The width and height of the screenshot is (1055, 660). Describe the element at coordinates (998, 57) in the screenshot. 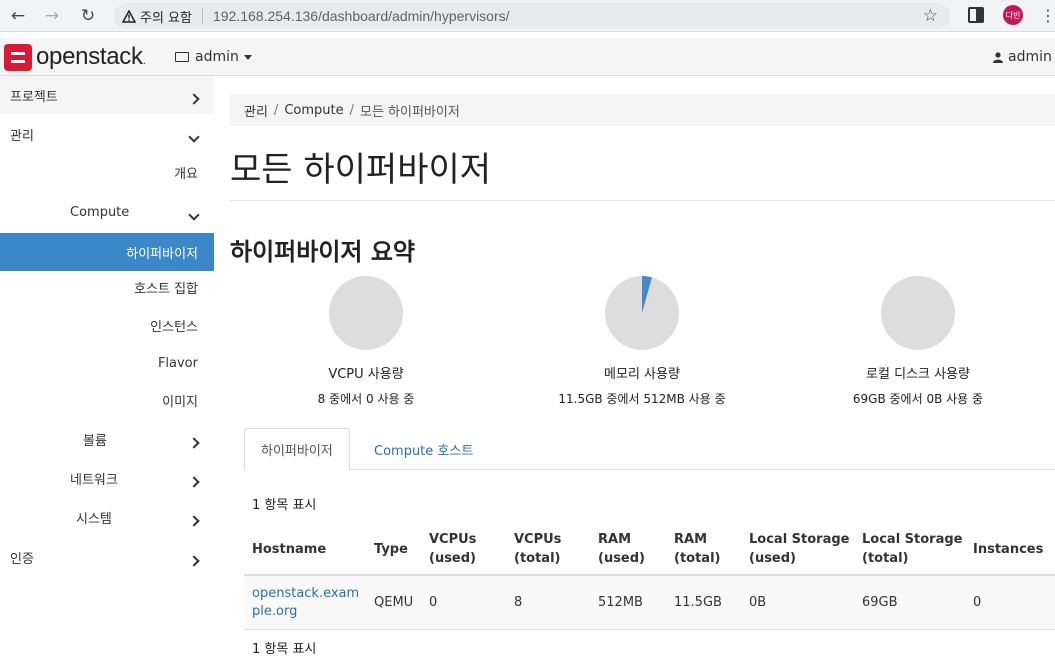

I see `user-icon` at that location.